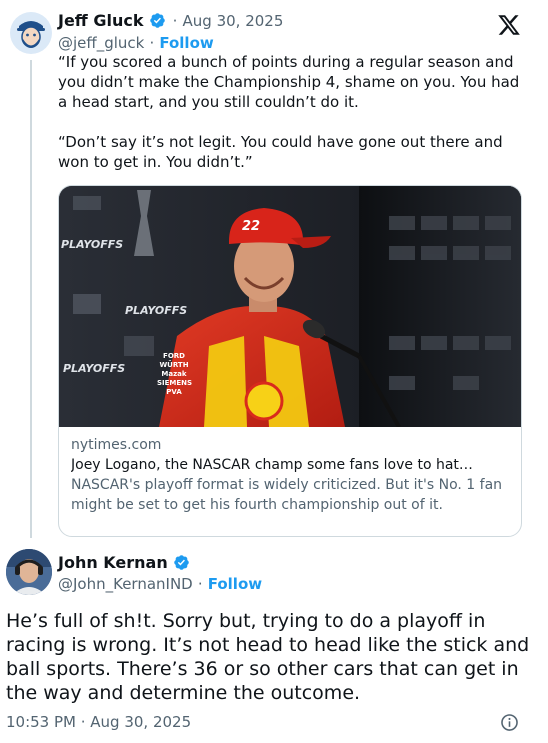  Describe the element at coordinates (175, 374) in the screenshot. I see `suit-patches: FORD WÜRTH Mazak SIEMENS PVA` at that location.